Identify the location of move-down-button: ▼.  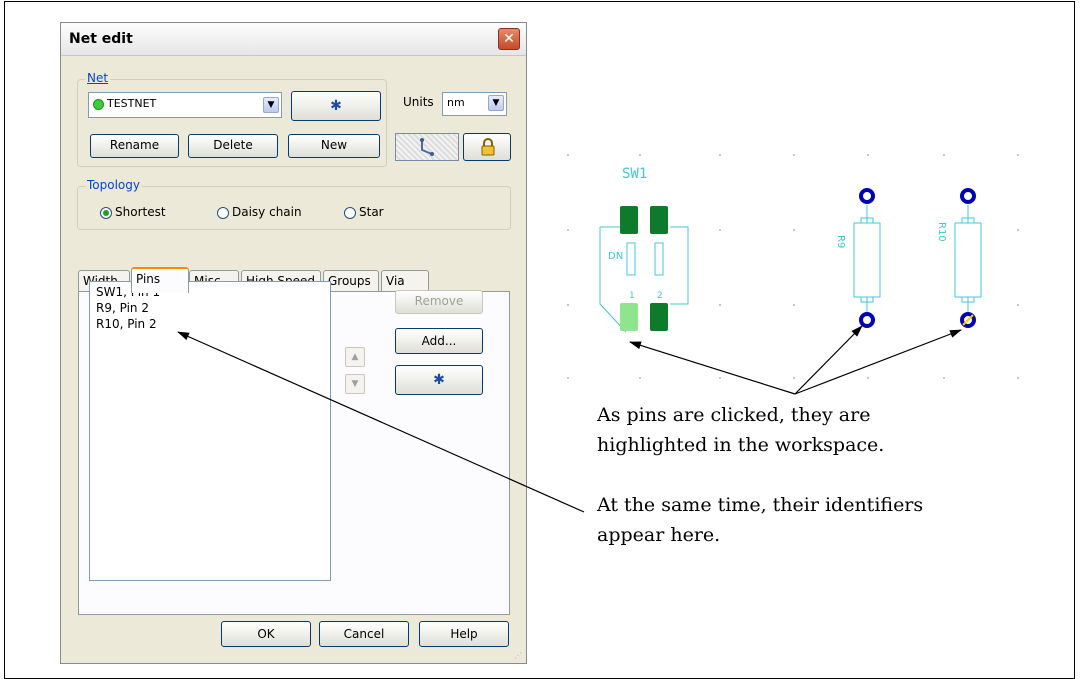
(355, 384).